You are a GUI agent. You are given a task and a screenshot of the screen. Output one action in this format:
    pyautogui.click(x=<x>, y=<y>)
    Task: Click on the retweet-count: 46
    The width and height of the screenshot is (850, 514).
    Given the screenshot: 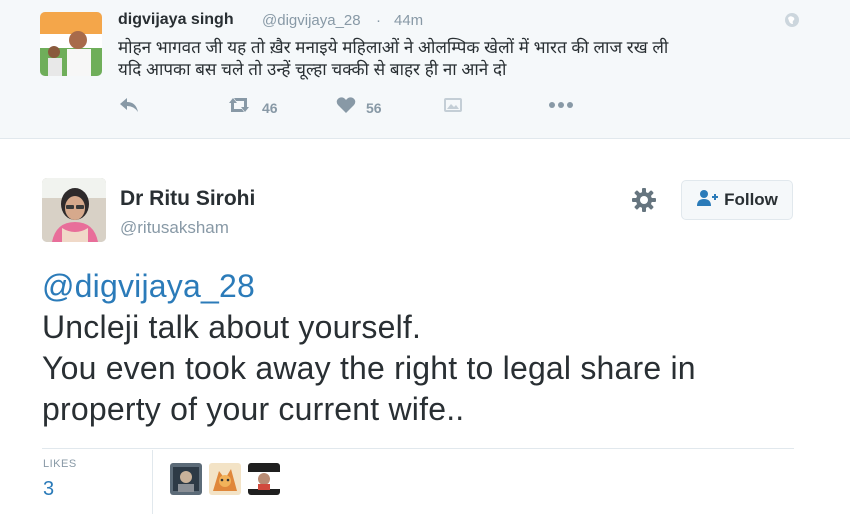 What is the action you would take?
    pyautogui.click(x=270, y=107)
    